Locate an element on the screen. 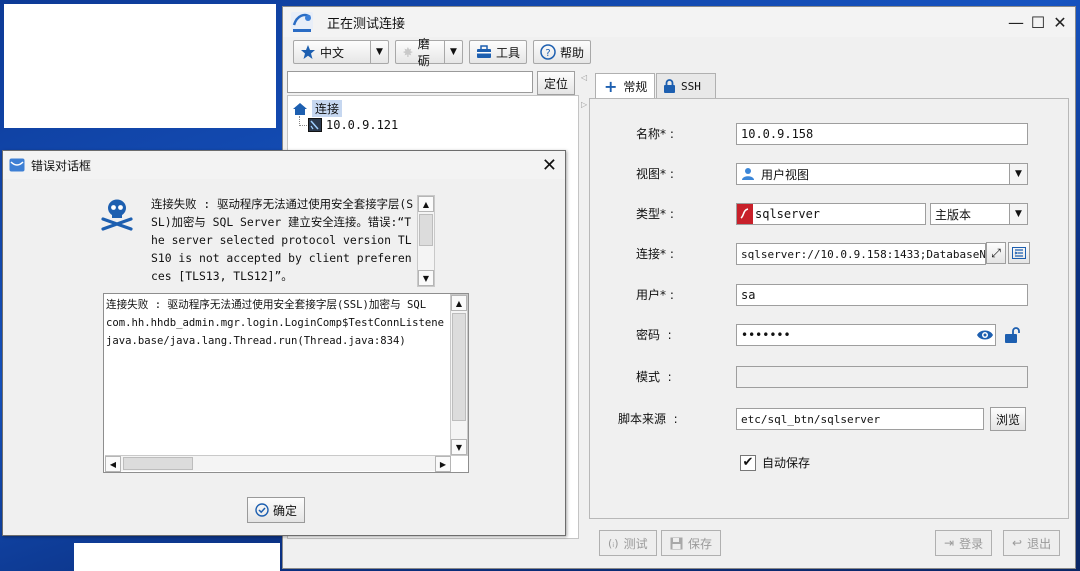  maple-leaf-icon is located at coordinates (407, 52).